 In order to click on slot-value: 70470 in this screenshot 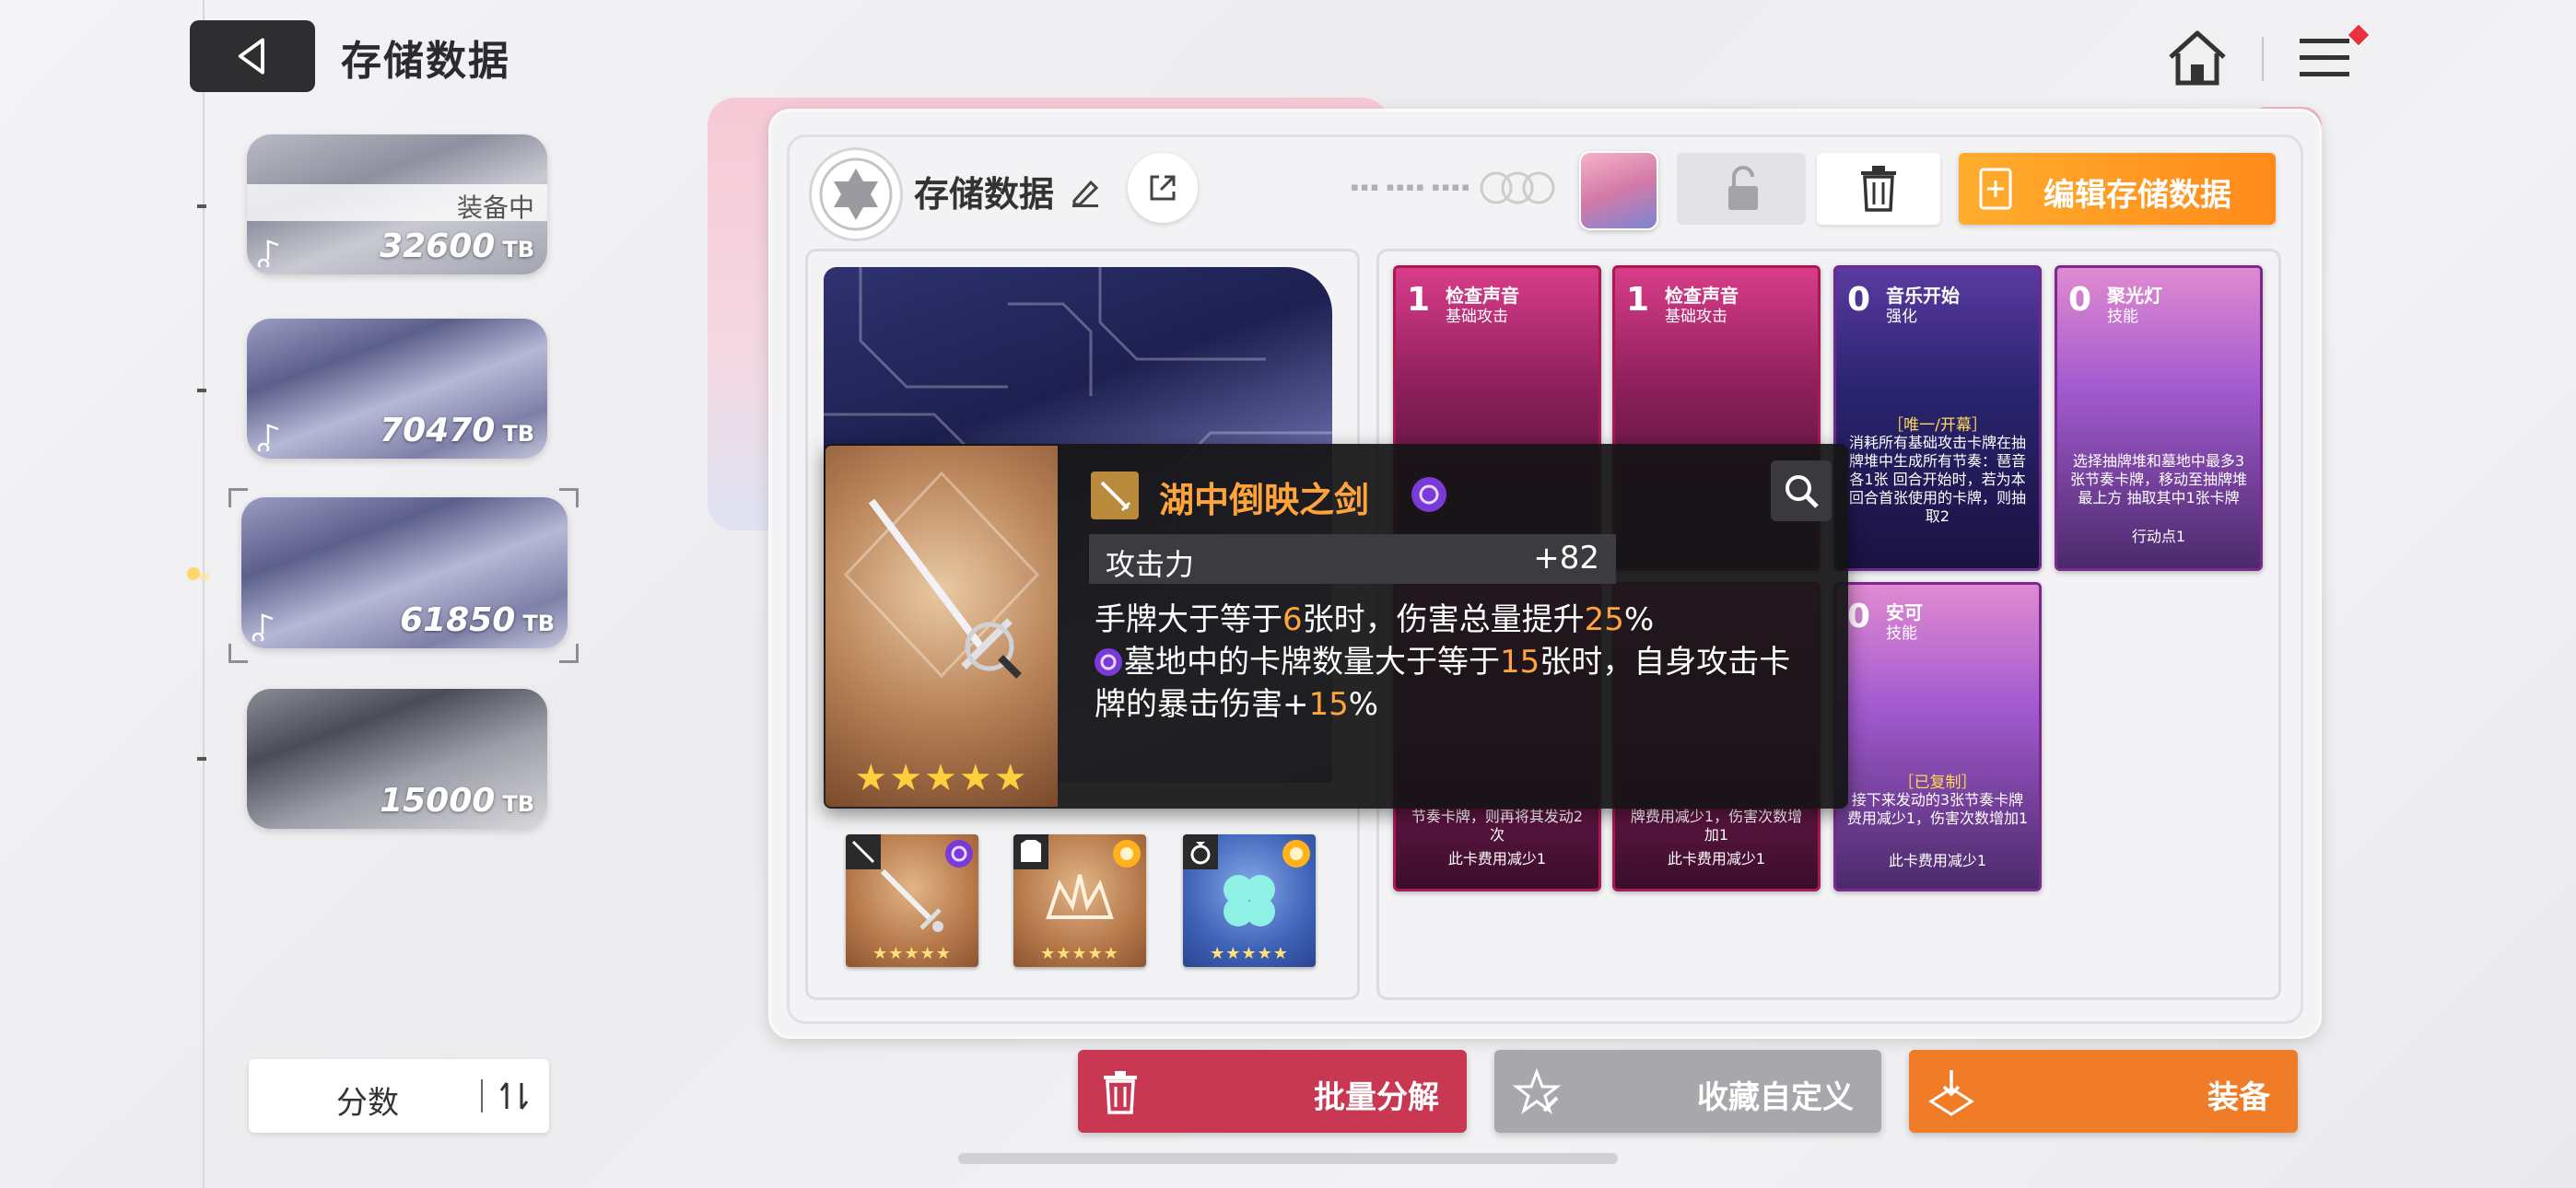, I will do `click(438, 430)`.